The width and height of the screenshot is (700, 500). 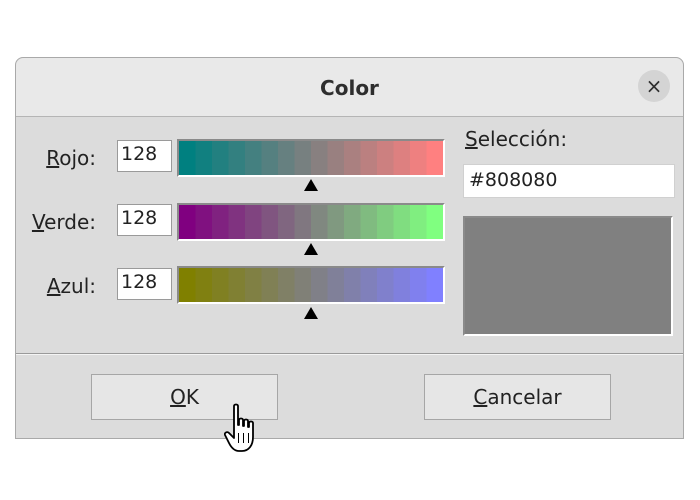 I want to click on green-slider-thumb, so click(x=311, y=249).